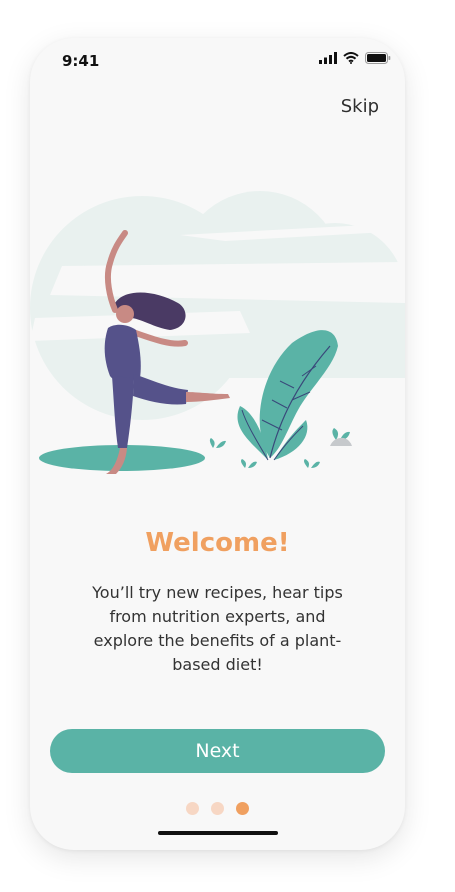 The height and width of the screenshot is (892, 455). Describe the element at coordinates (217, 751) in the screenshot. I see `next-button: Next` at that location.